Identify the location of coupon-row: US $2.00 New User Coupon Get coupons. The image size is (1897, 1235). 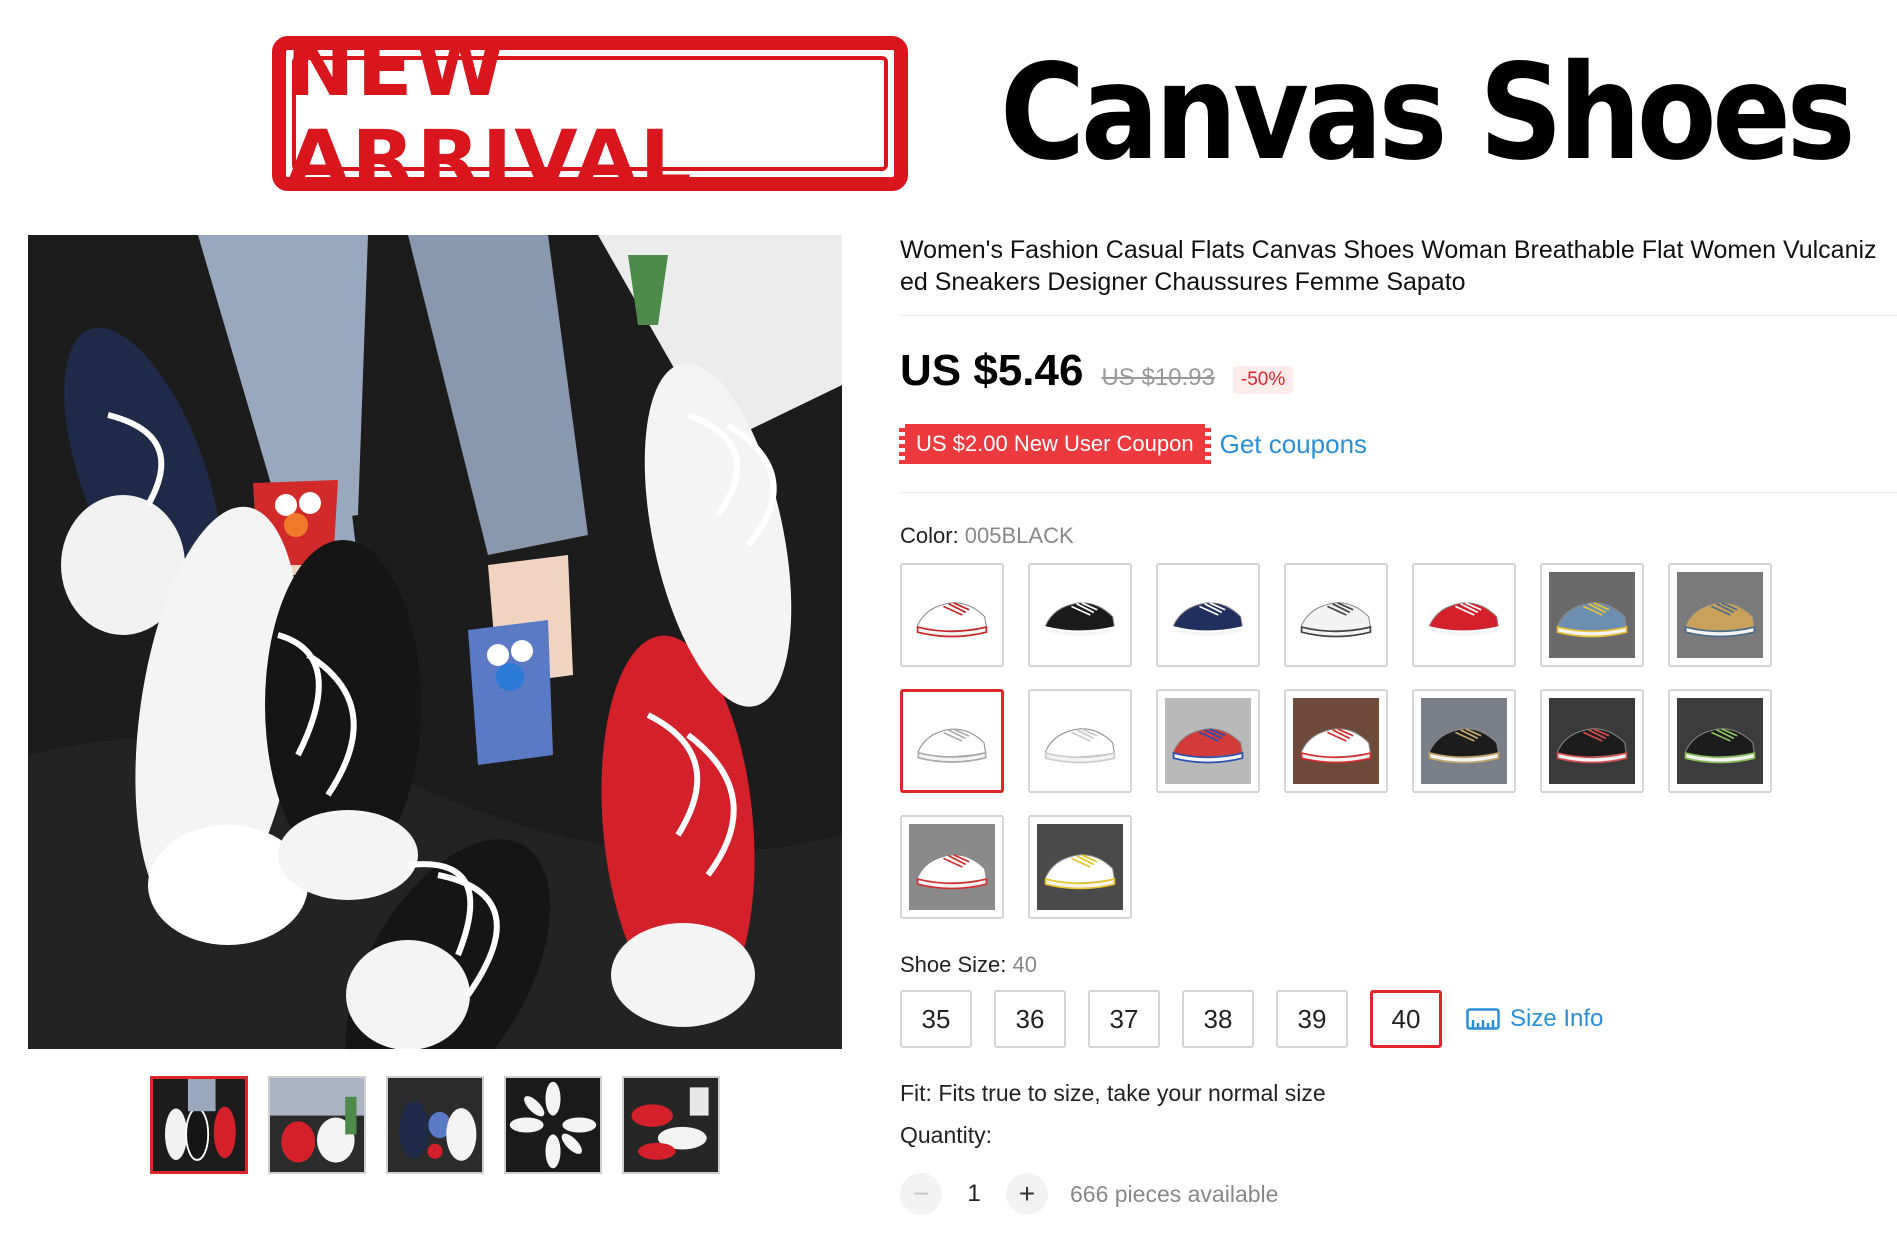
(1133, 444).